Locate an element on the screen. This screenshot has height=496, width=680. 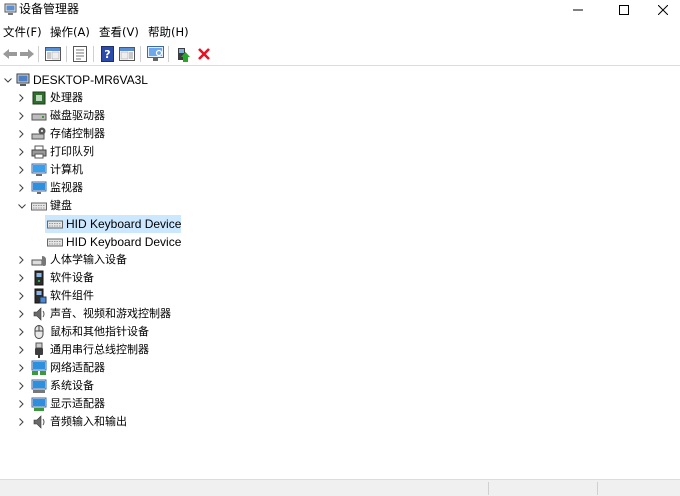
tree-item-label: 存储控制器 is located at coordinates (77, 133).